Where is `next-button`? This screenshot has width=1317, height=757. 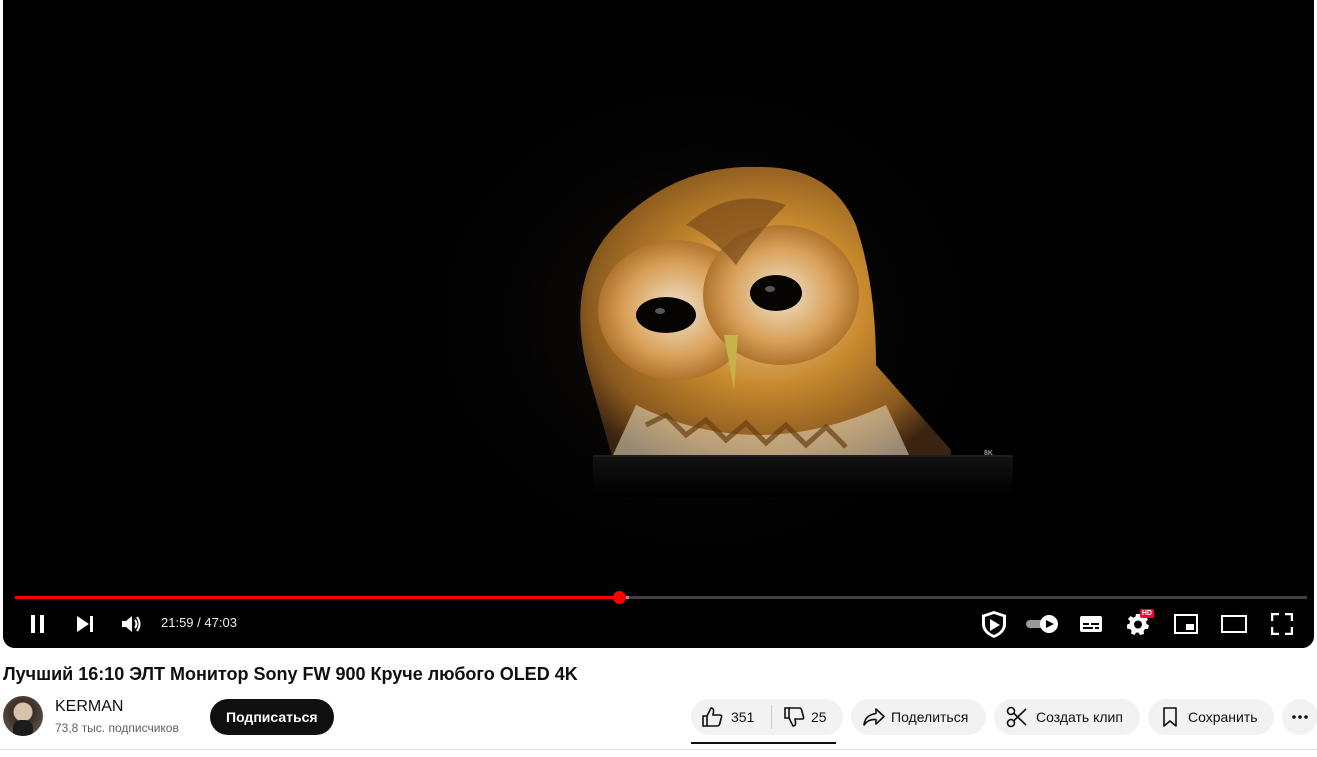 next-button is located at coordinates (85, 624).